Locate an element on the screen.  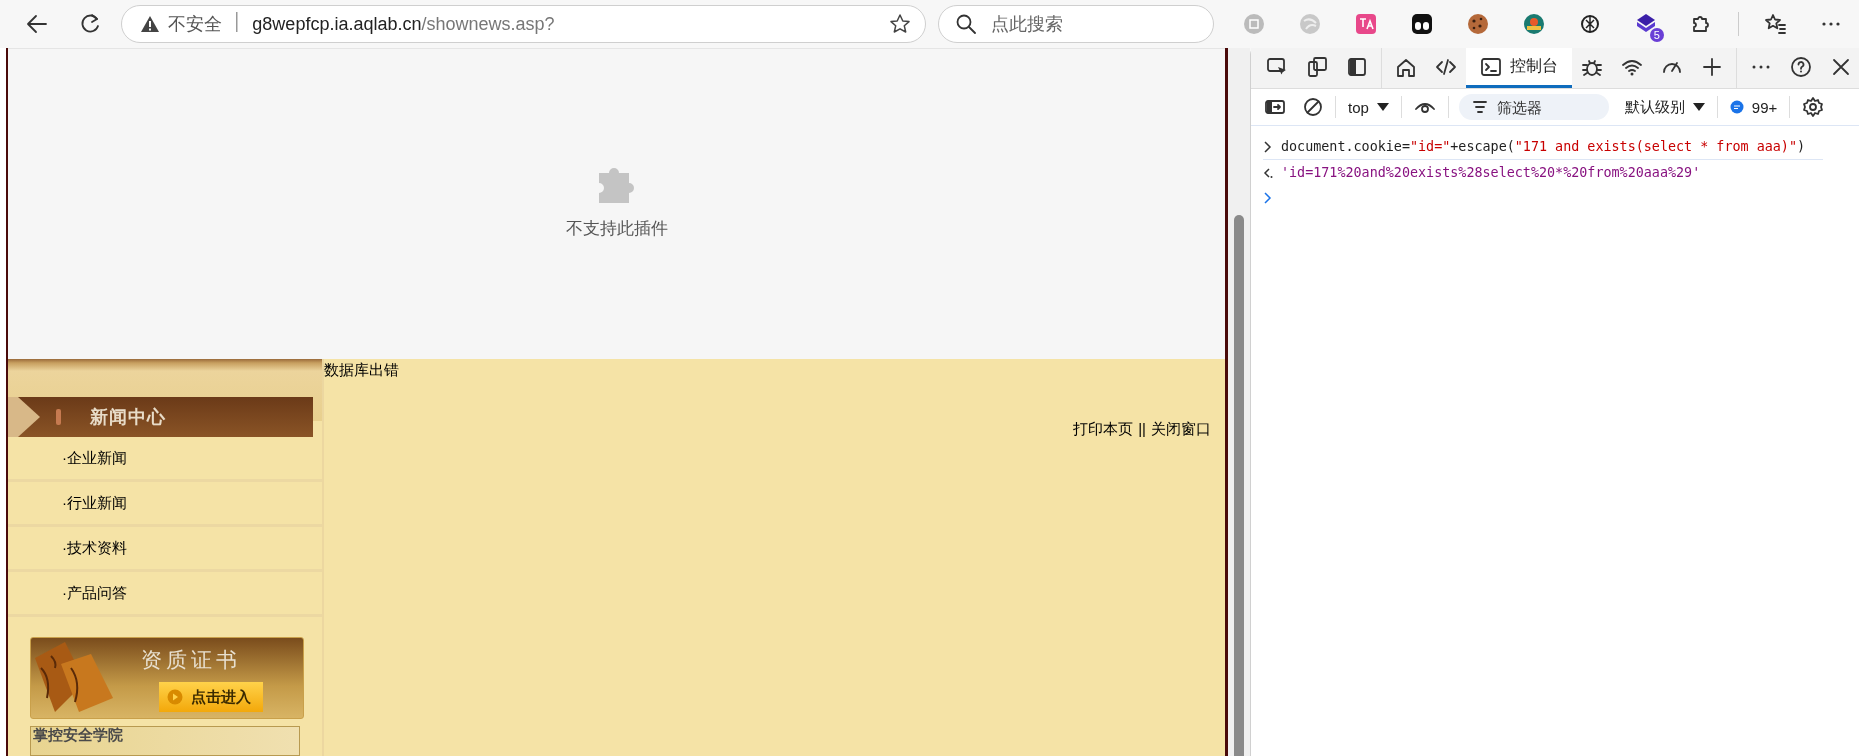
return-icon is located at coordinates (1268, 172).